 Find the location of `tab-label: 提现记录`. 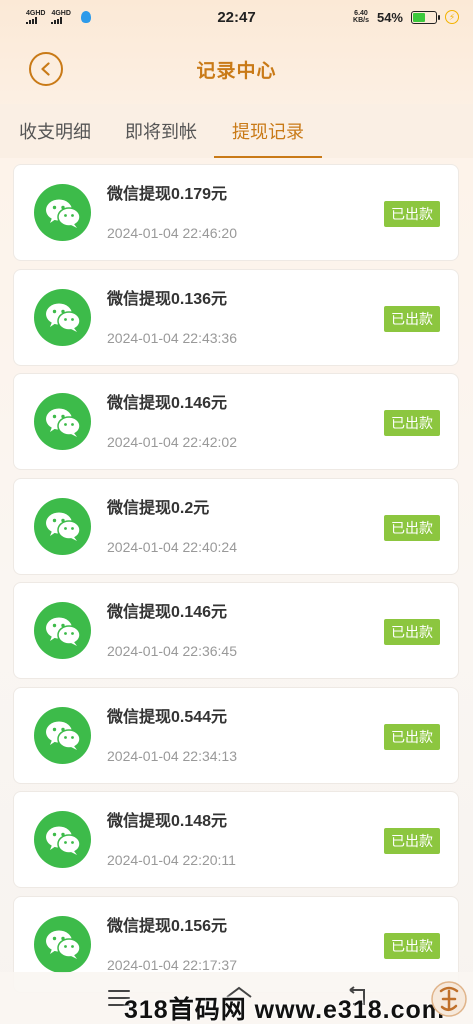

tab-label: 提现记录 is located at coordinates (268, 132).